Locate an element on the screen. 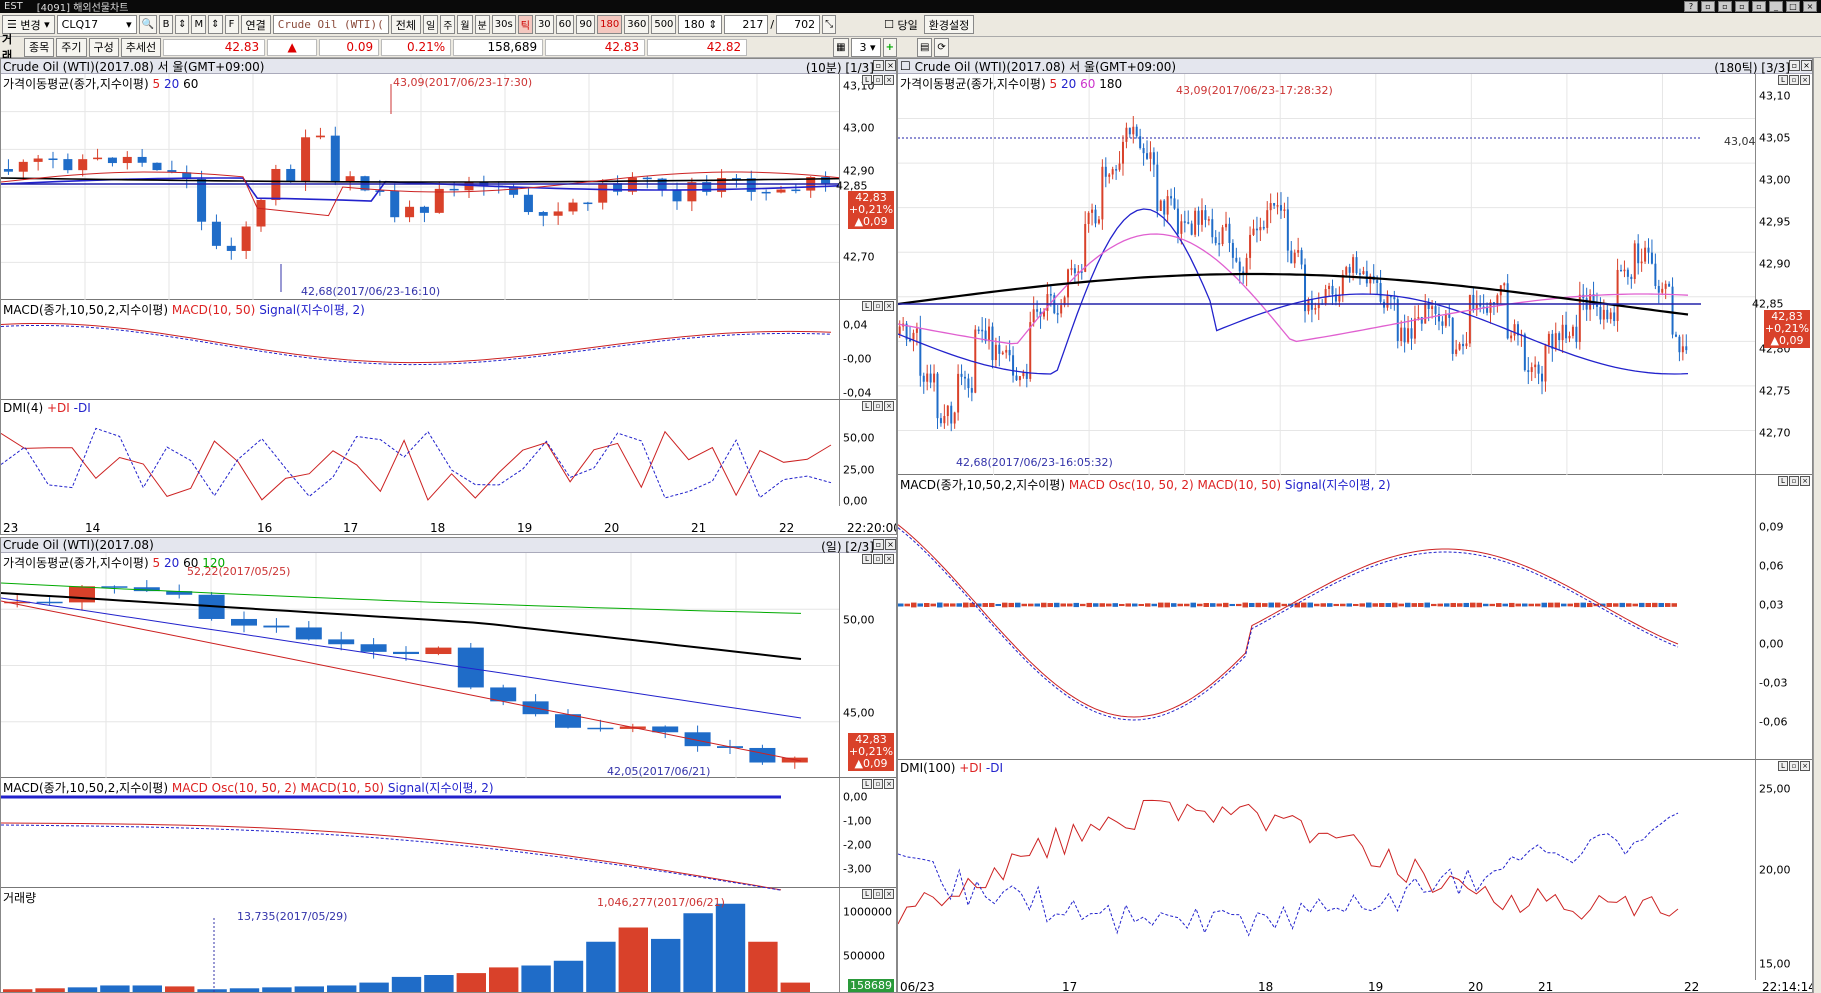 The height and width of the screenshot is (993, 1821). tick-180-button: 180 is located at coordinates (610, 24).